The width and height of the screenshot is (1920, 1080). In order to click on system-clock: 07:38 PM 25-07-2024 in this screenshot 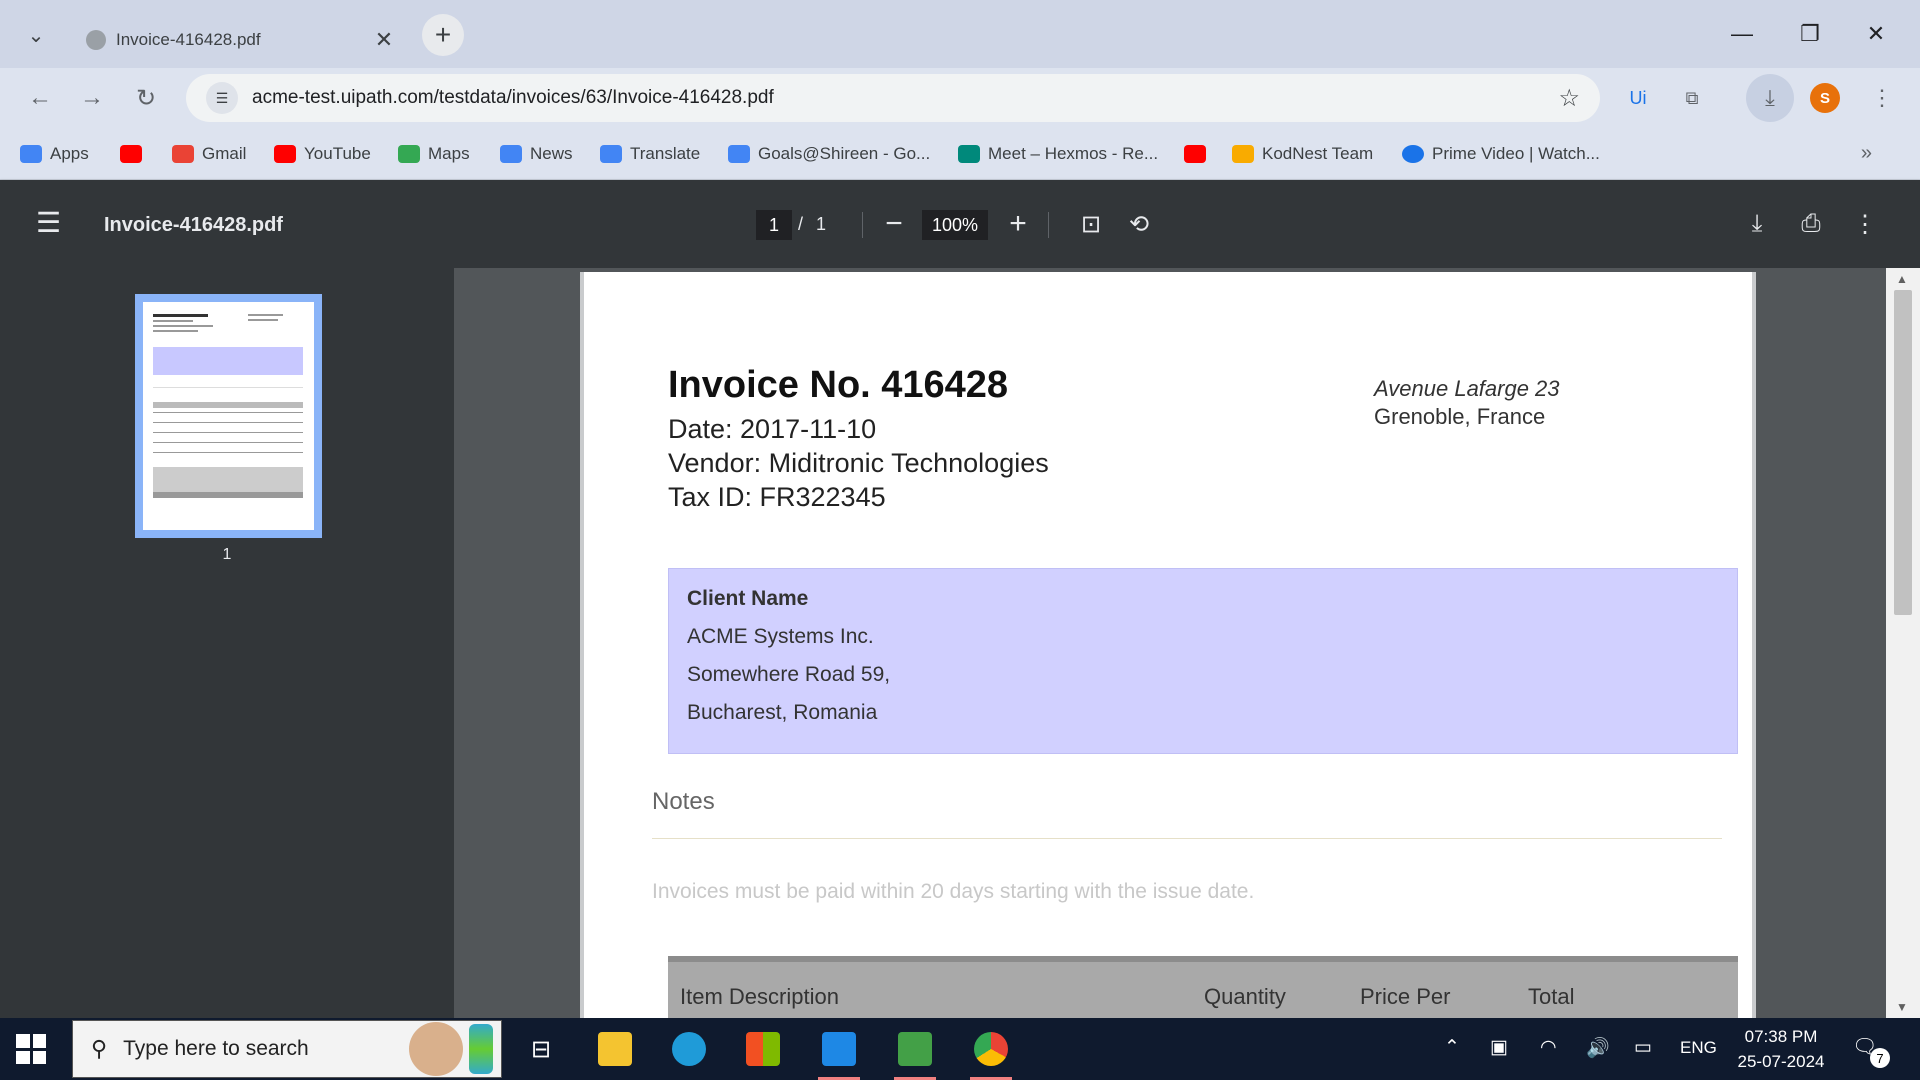, I will do `click(1781, 1049)`.